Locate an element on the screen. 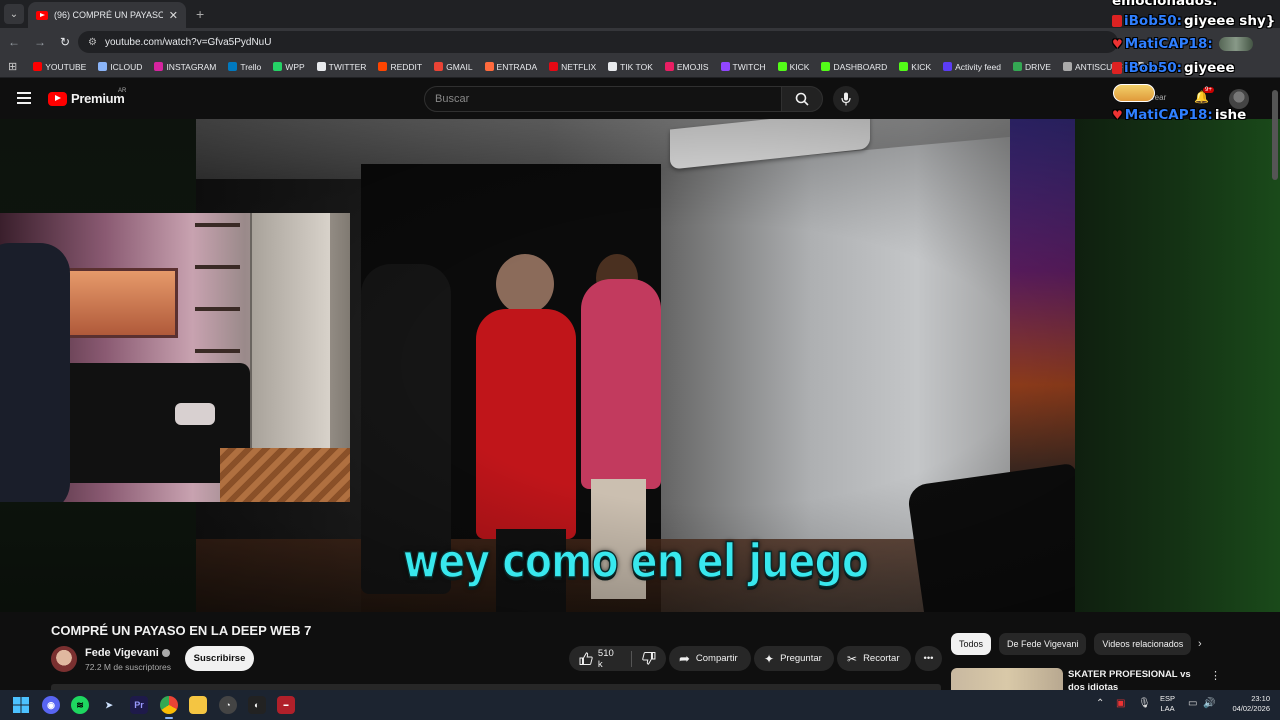  page-scrollbar is located at coordinates (1275, 135).